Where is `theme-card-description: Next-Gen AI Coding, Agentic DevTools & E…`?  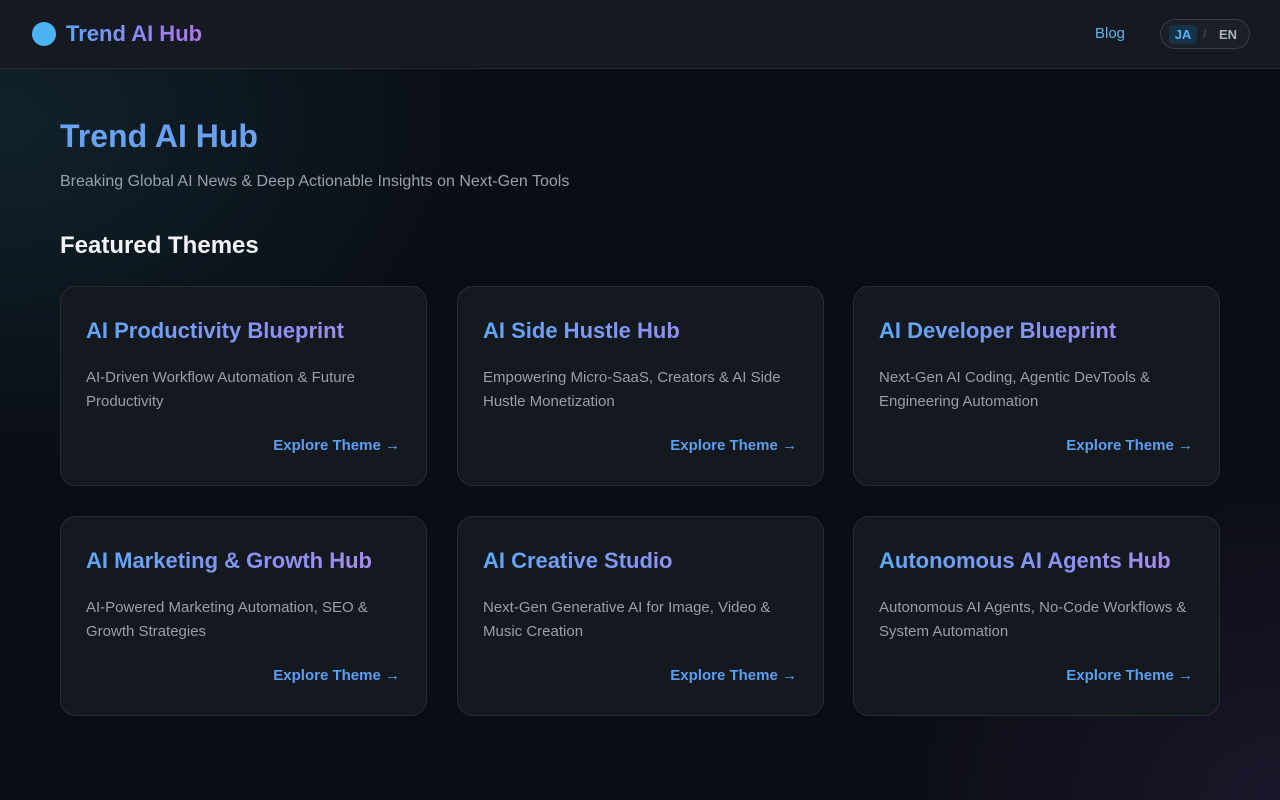
theme-card-description: Next-Gen AI Coding, Agentic DevTools & E… is located at coordinates (1014, 389).